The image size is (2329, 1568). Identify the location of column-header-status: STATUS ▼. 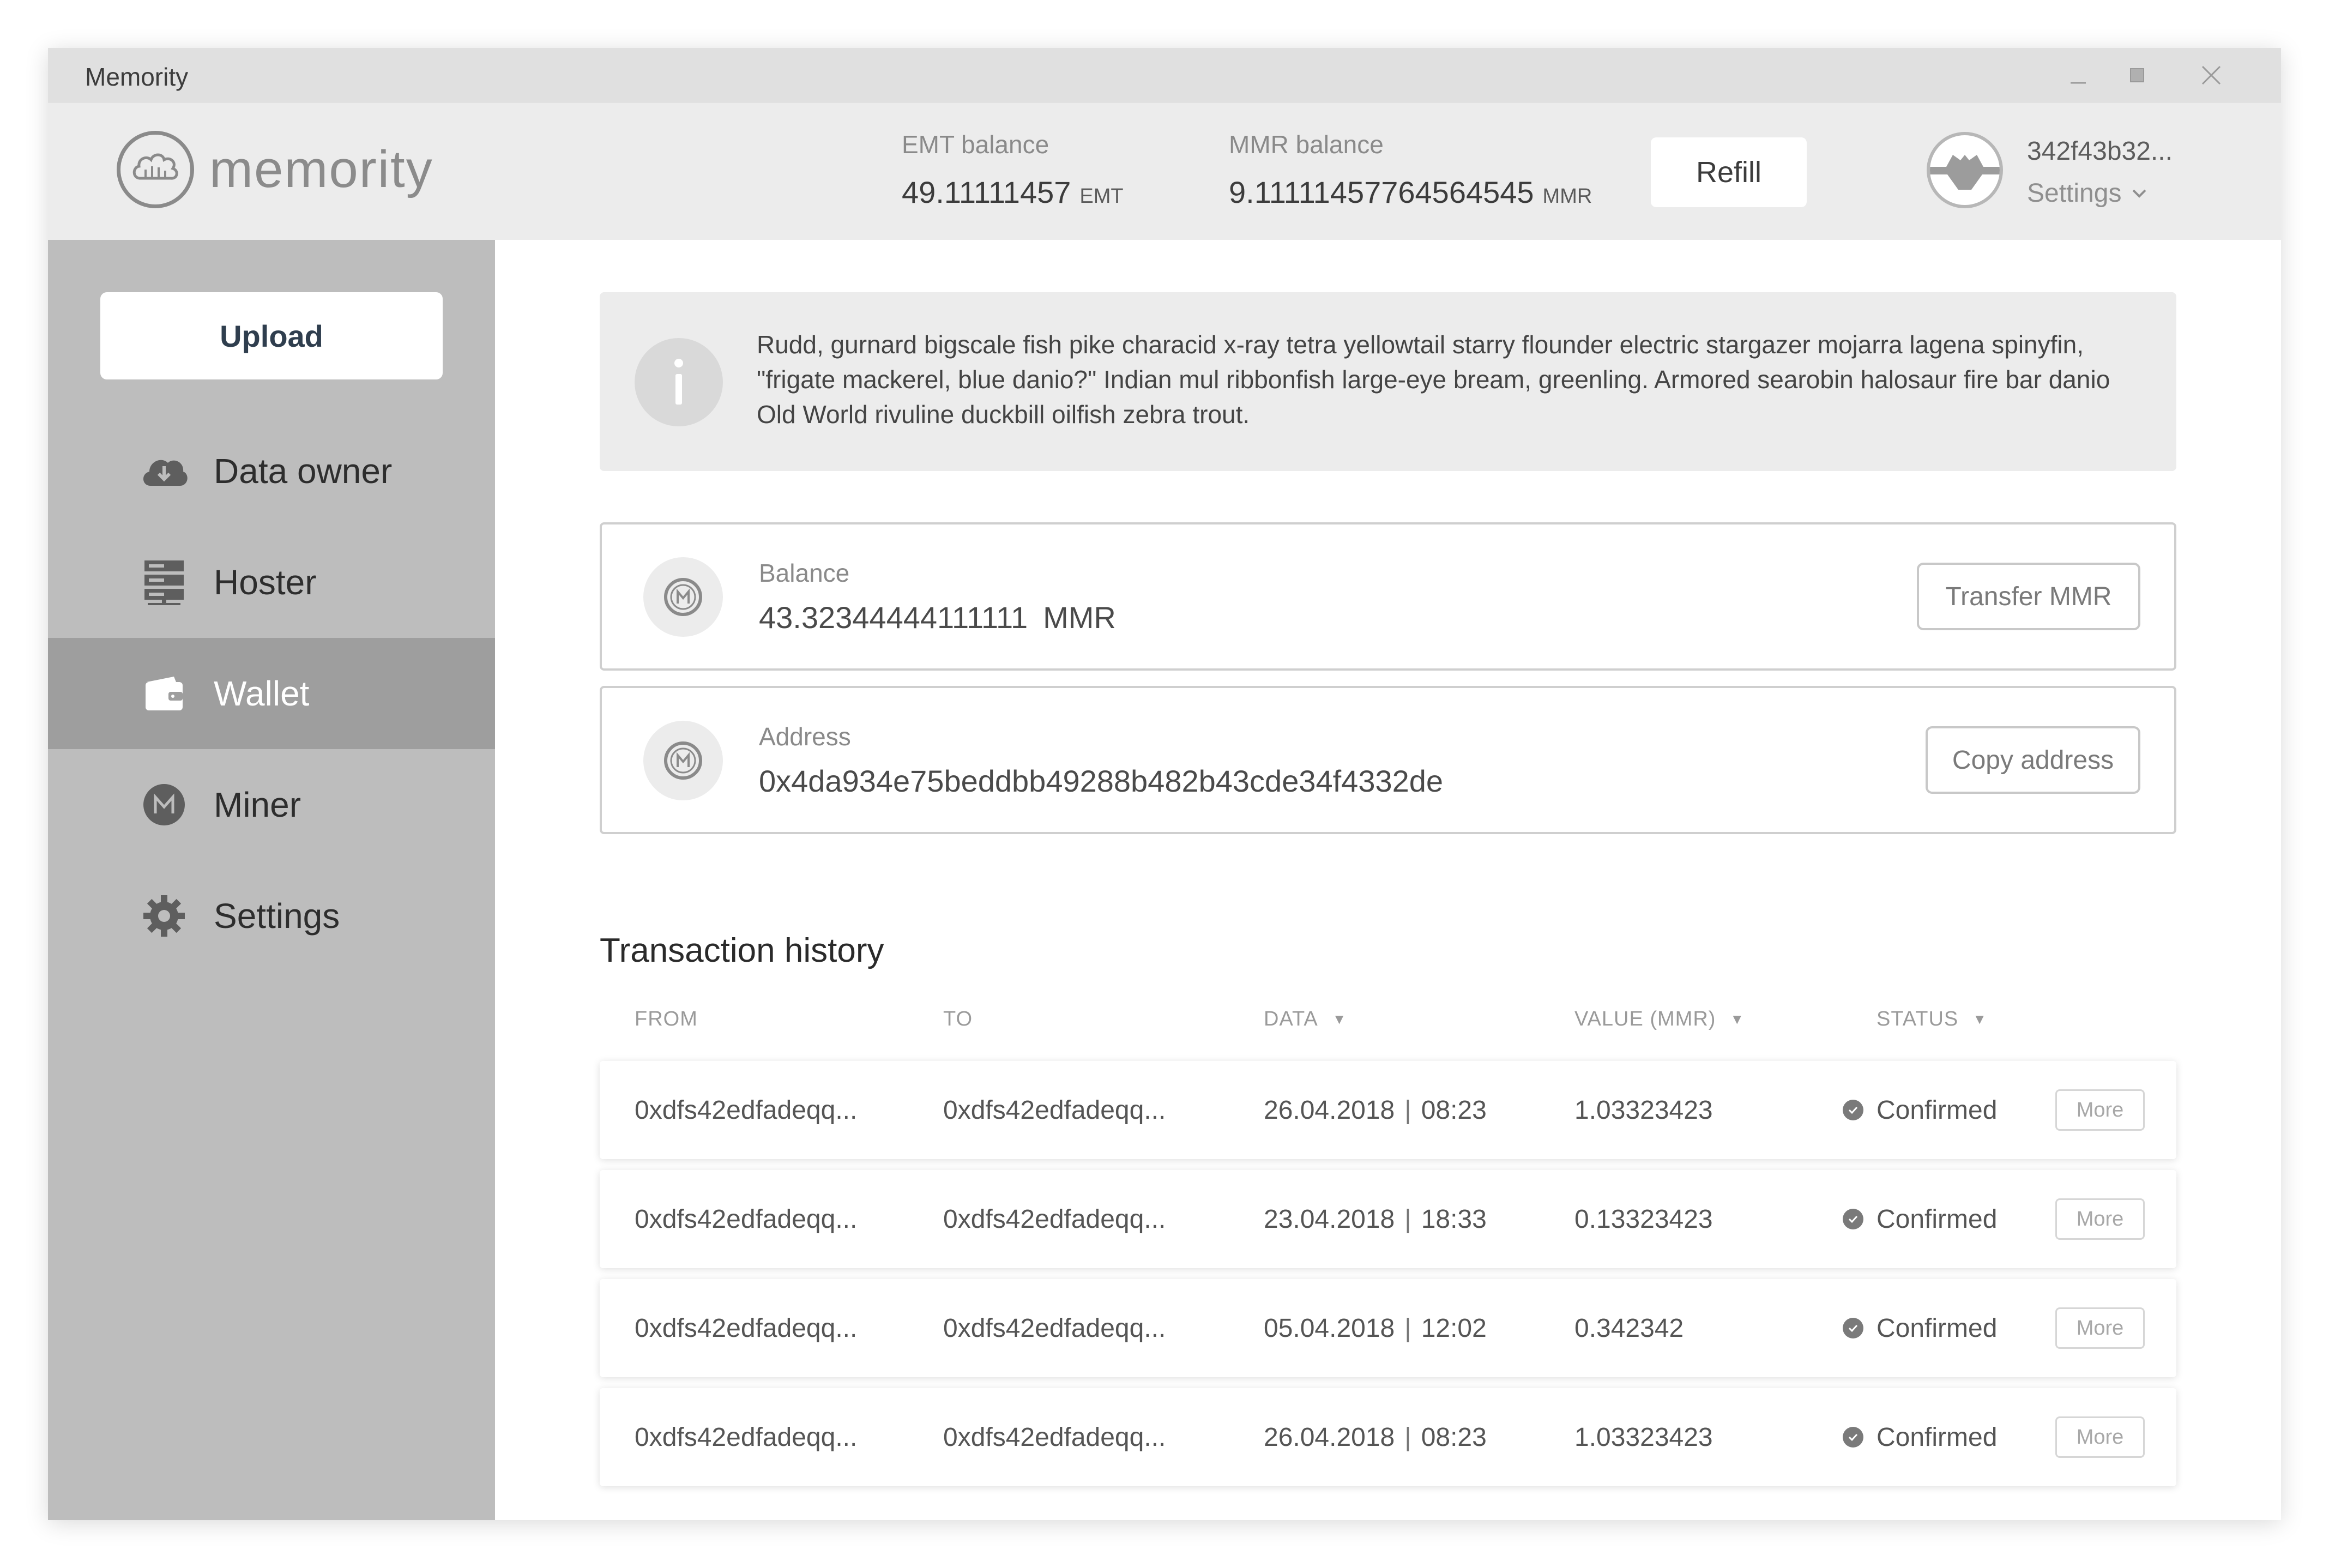
(1932, 1019).